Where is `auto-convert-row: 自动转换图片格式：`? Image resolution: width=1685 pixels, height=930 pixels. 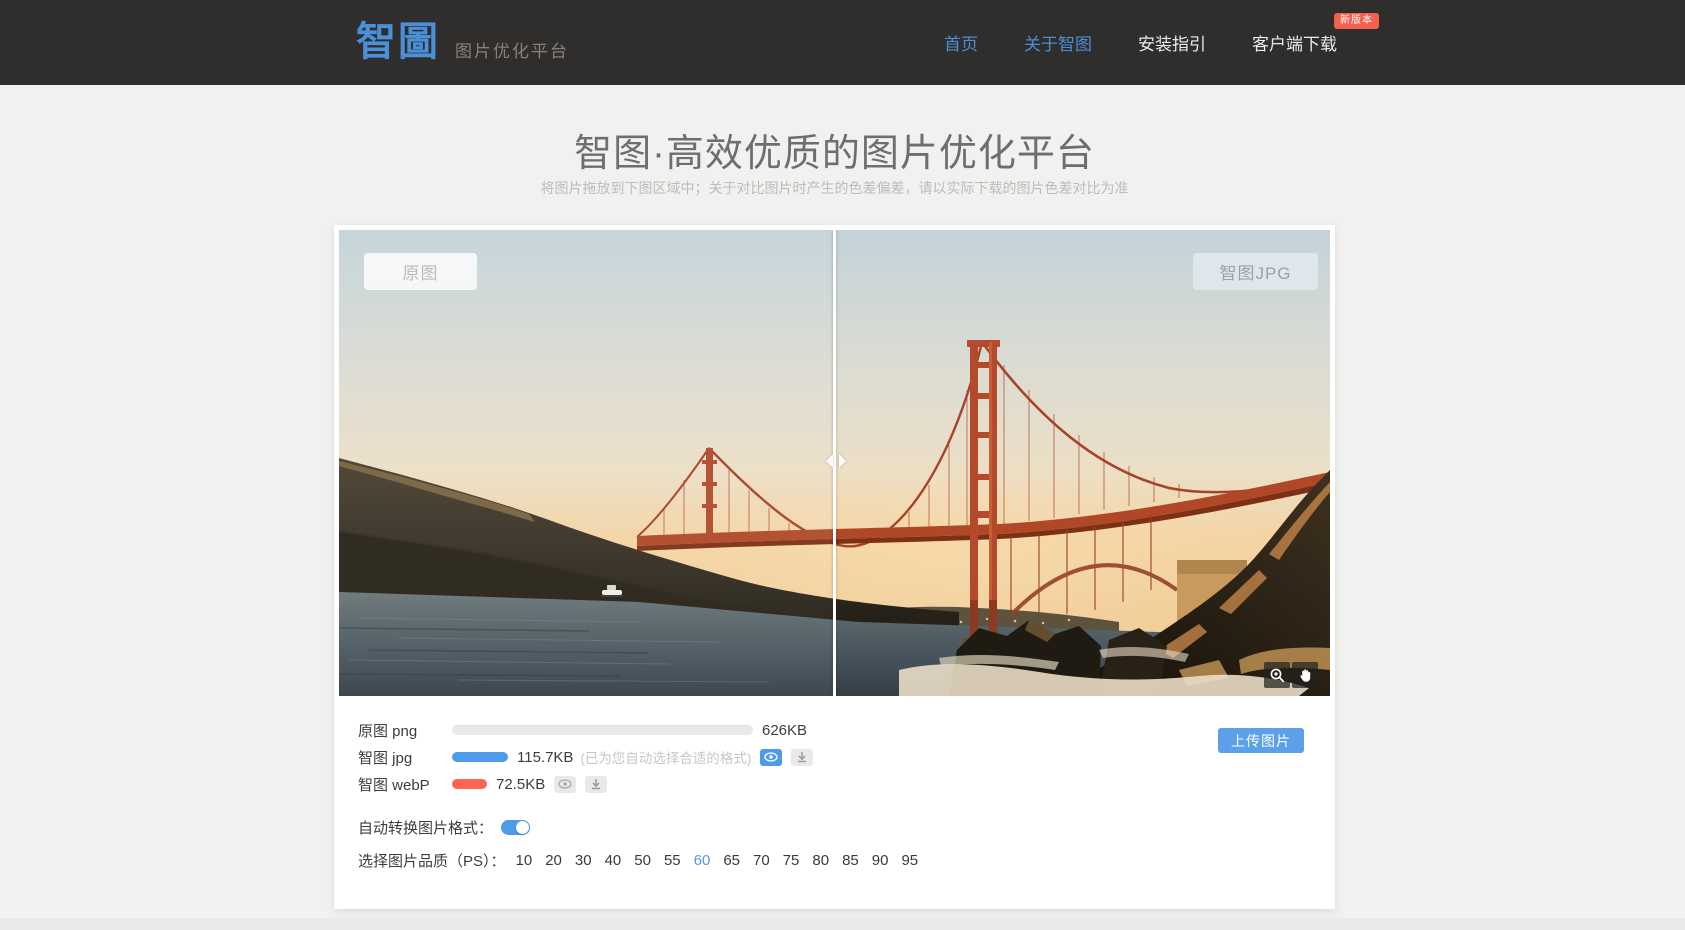 auto-convert-row: 自动转换图片格式： is located at coordinates (444, 827).